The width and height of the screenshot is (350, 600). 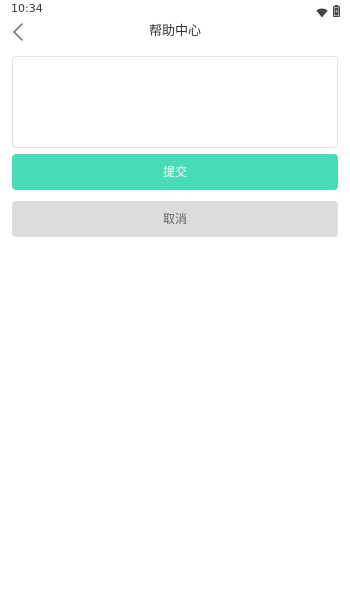 I want to click on status-time: 10:34, so click(x=27, y=8).